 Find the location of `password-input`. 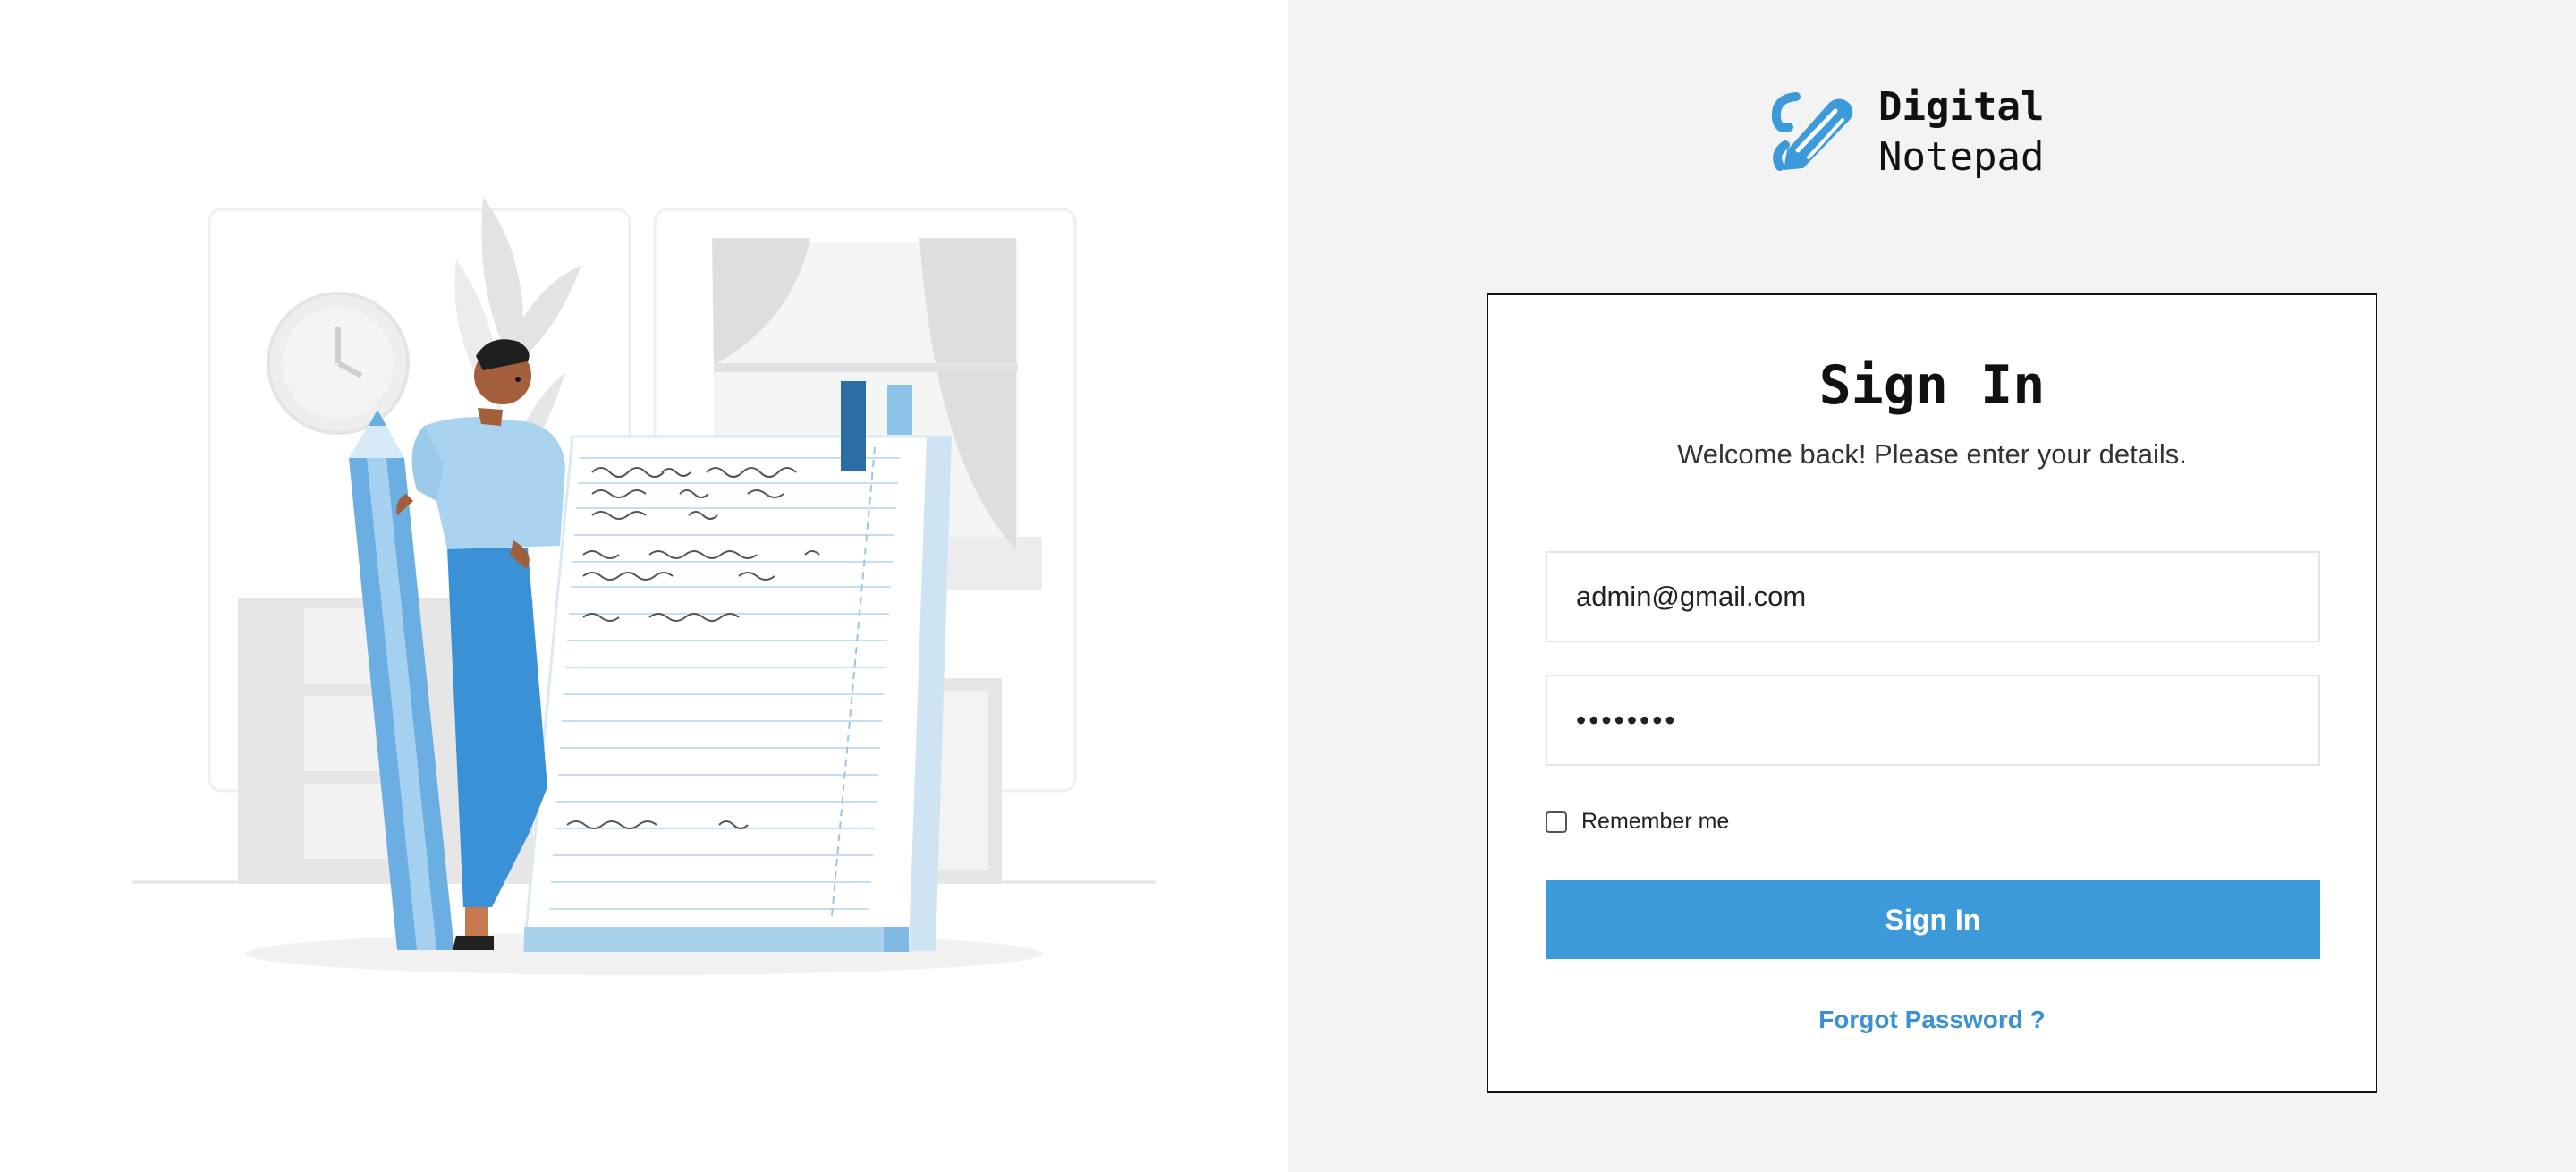

password-input is located at coordinates (1933, 720).